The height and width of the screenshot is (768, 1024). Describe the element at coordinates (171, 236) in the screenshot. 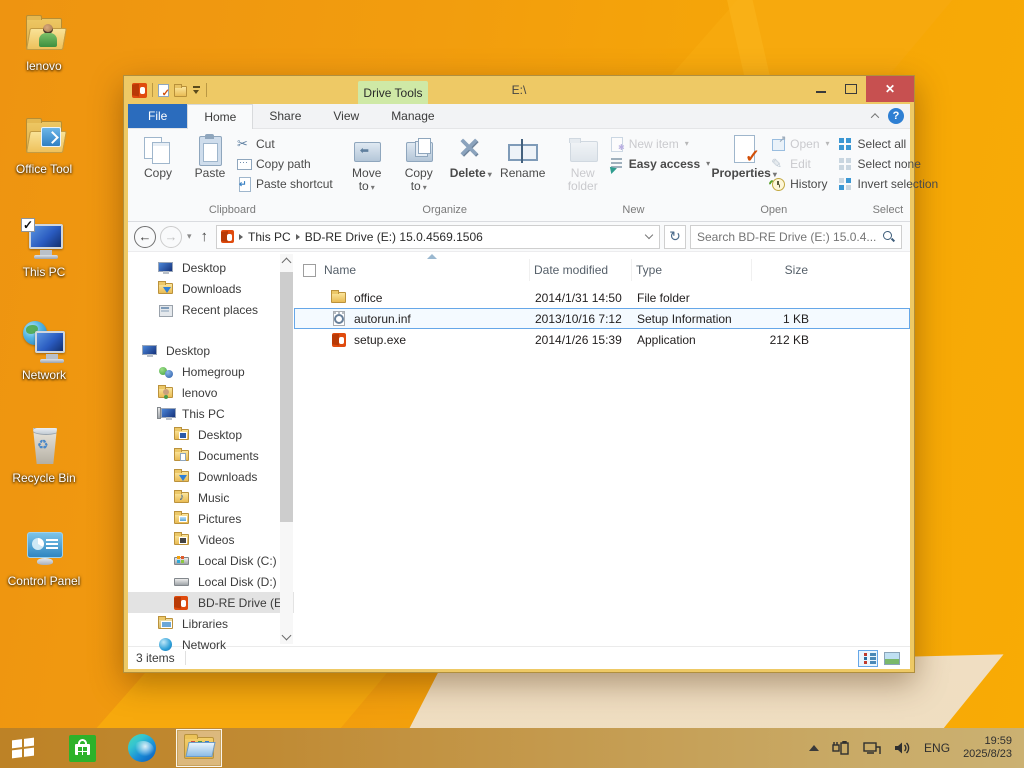

I see `forward-button: →` at that location.